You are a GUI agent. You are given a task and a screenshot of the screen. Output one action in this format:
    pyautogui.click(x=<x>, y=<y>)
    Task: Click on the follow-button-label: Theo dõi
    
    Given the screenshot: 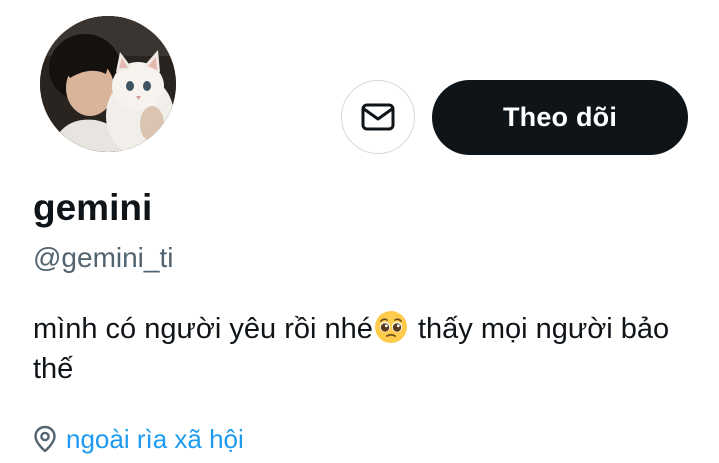 What is the action you would take?
    pyautogui.click(x=560, y=117)
    